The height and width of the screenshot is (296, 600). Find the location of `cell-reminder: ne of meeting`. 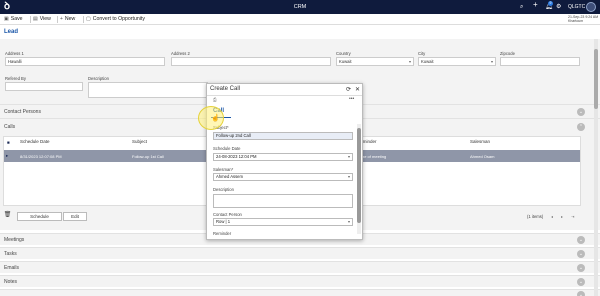

cell-reminder: ne of meeting is located at coordinates (374, 156).